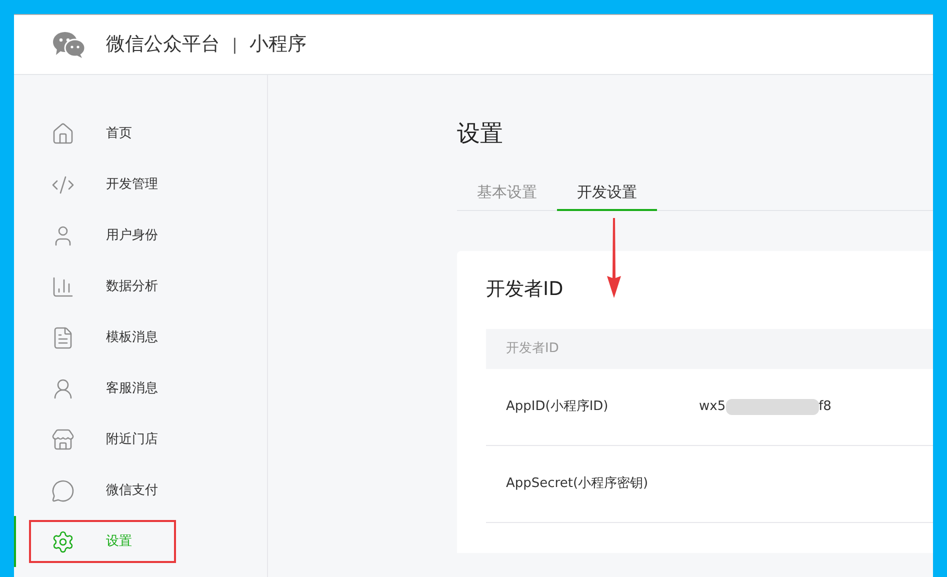  Describe the element at coordinates (140, 439) in the screenshot. I see `sidebar-item: 附近门店` at that location.